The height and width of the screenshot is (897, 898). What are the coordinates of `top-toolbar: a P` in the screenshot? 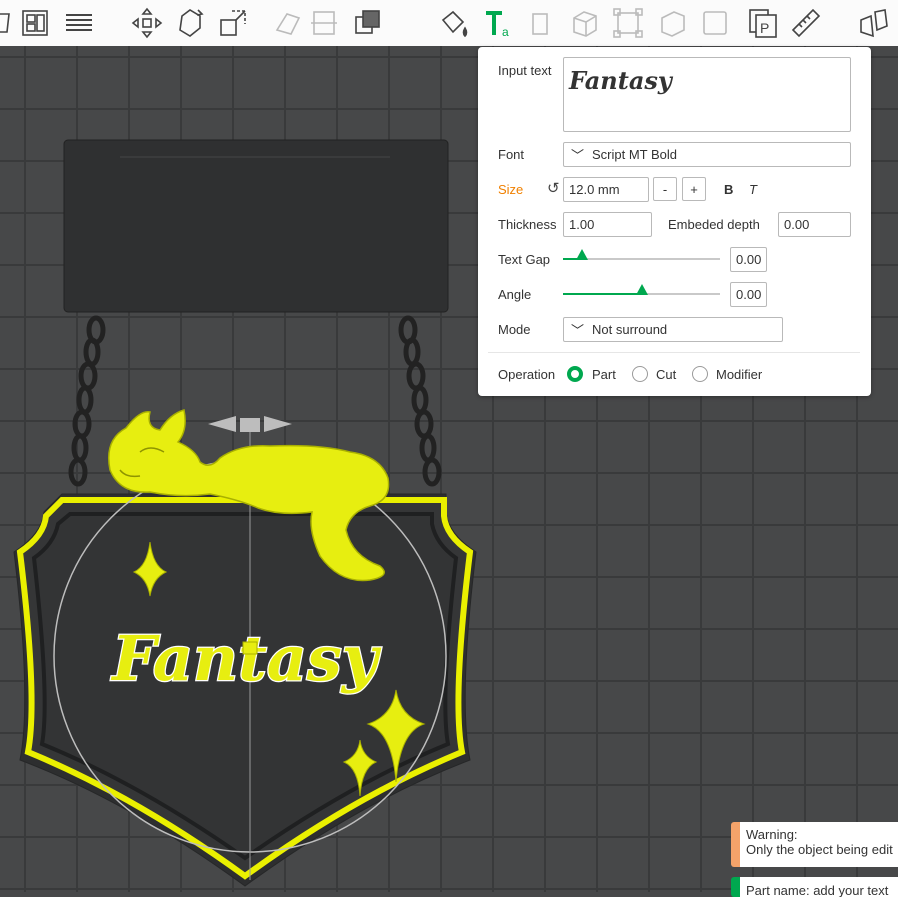 It's located at (449, 23).